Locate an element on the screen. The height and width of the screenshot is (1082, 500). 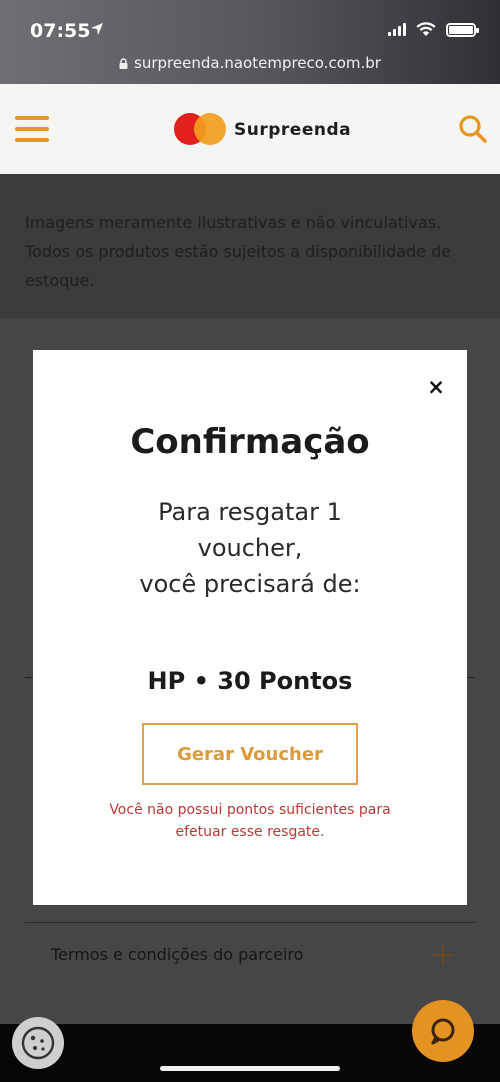
location-arrow-icon is located at coordinates (97, 29).